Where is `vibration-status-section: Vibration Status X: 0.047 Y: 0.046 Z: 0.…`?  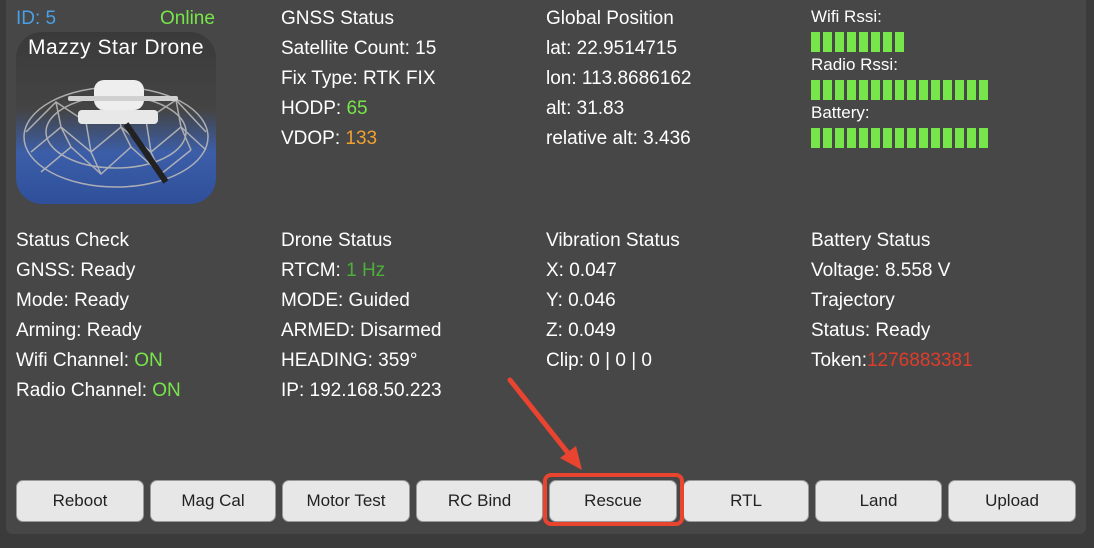 vibration-status-section: Vibration Status X: 0.047 Y: 0.046 Z: 0.… is located at coordinates (613, 301).